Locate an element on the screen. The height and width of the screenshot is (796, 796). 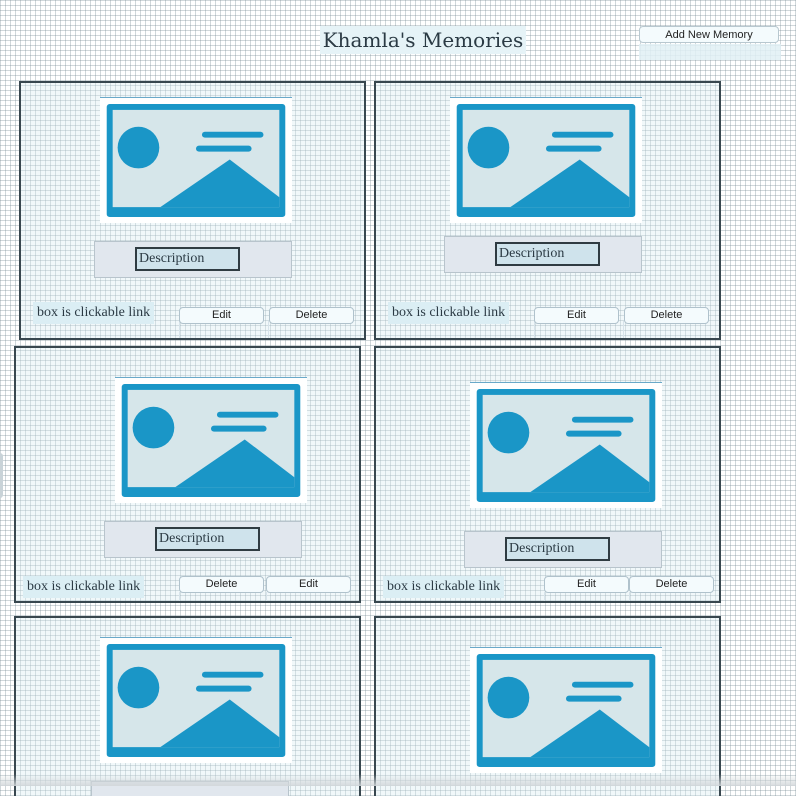
add-memory-shadow is located at coordinates (710, 52).